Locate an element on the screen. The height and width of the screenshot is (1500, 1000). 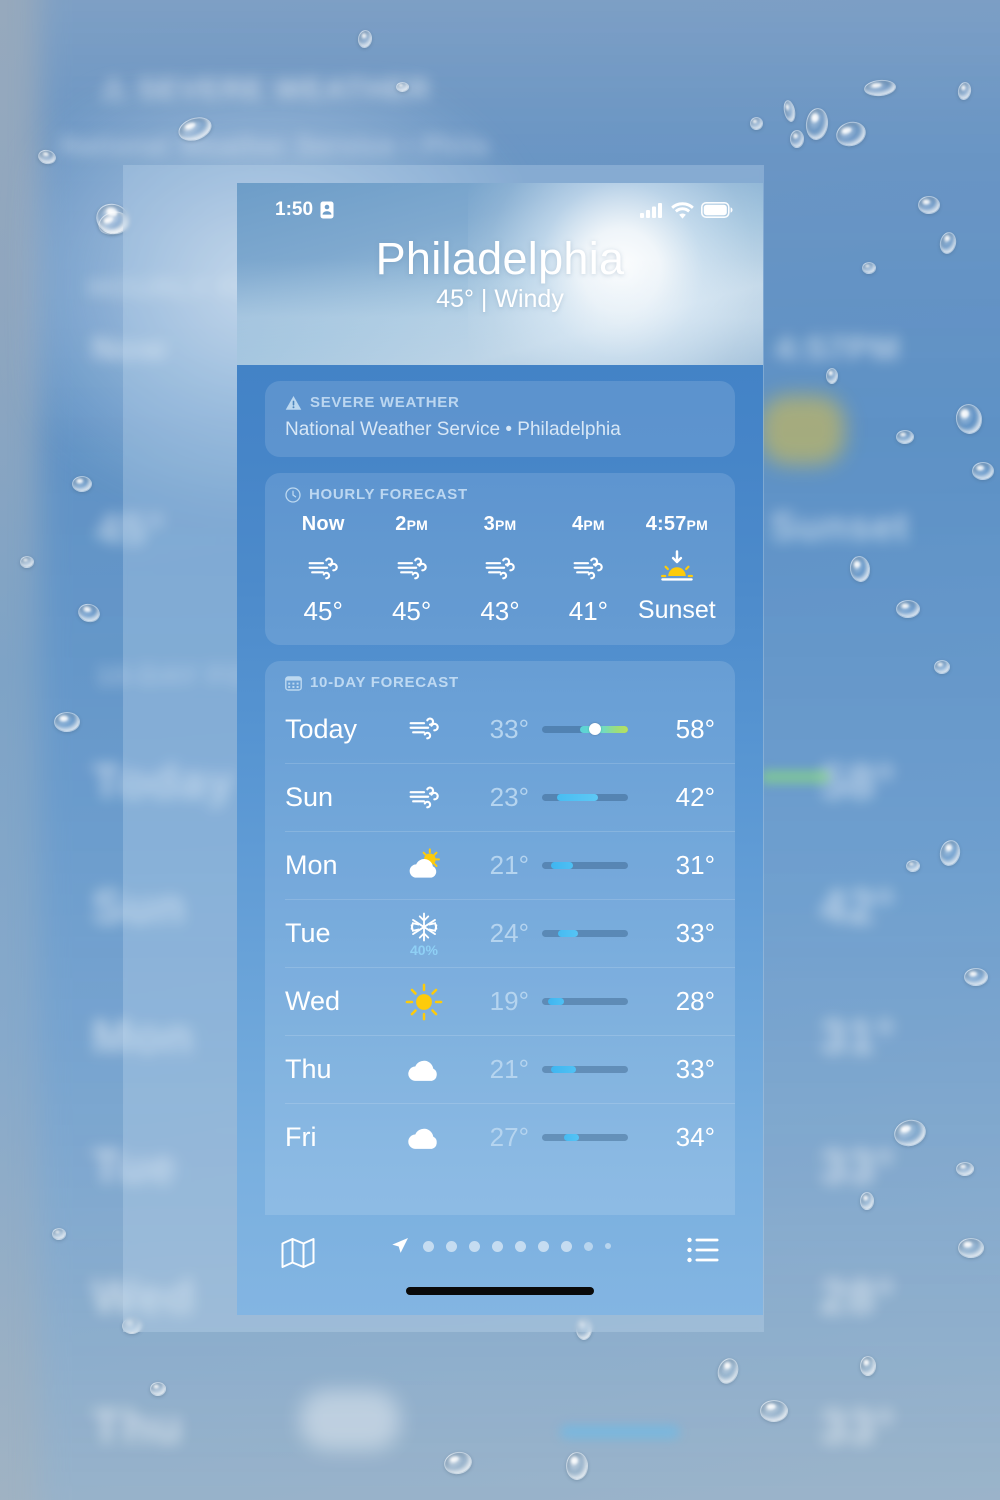
day-name: Thu is located at coordinates (308, 1069).